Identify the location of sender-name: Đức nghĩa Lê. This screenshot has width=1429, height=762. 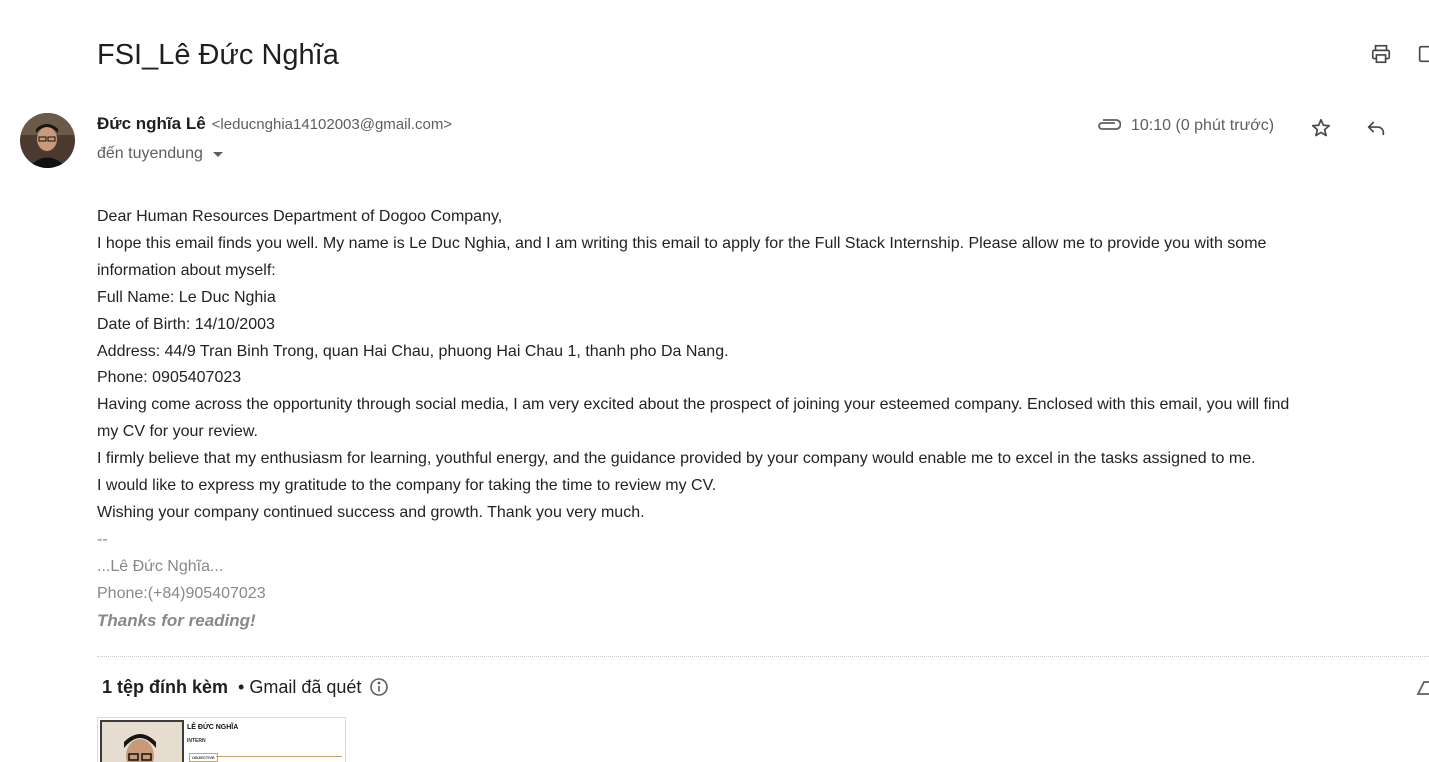
(151, 124).